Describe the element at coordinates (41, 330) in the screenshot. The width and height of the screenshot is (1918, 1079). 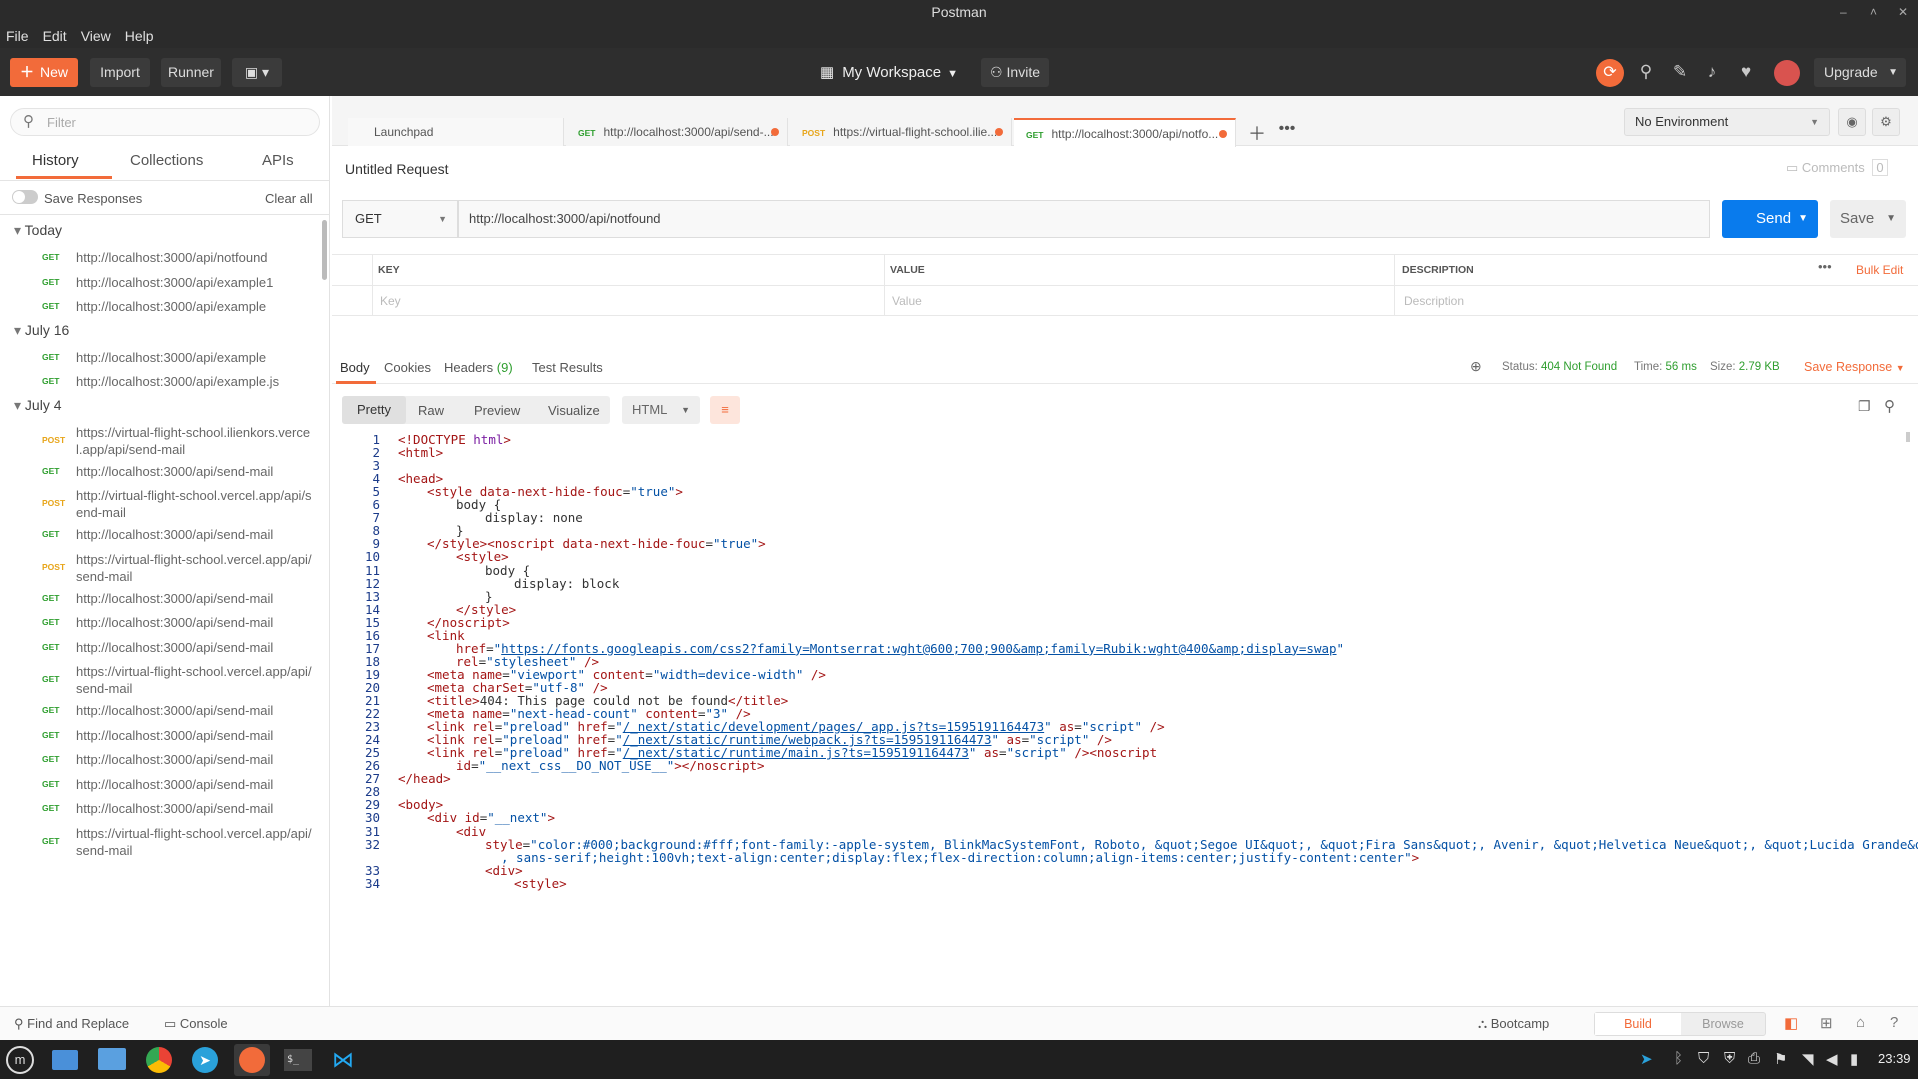
I see `history-group-header: ▾ July 16` at that location.